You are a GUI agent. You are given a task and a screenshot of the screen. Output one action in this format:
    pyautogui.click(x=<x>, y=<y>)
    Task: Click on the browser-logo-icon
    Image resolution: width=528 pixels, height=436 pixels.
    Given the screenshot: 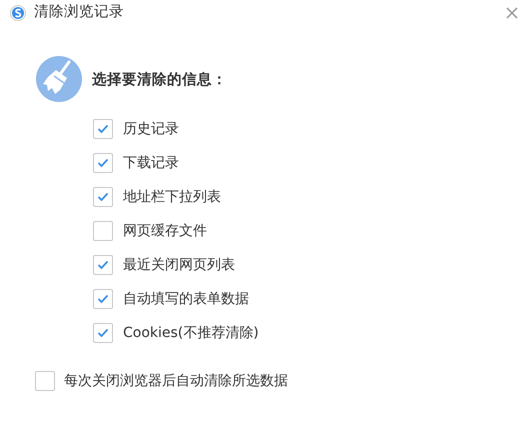 What is the action you would take?
    pyautogui.click(x=18, y=13)
    